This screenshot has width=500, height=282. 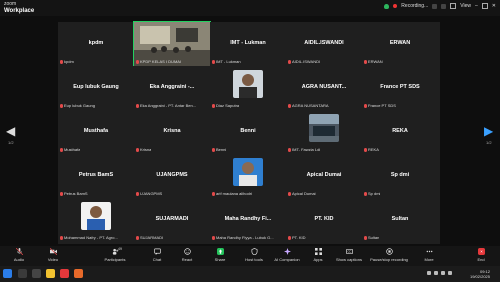 I want to click on participant-tile: Sp dmi Sp dmi, so click(x=400, y=176).